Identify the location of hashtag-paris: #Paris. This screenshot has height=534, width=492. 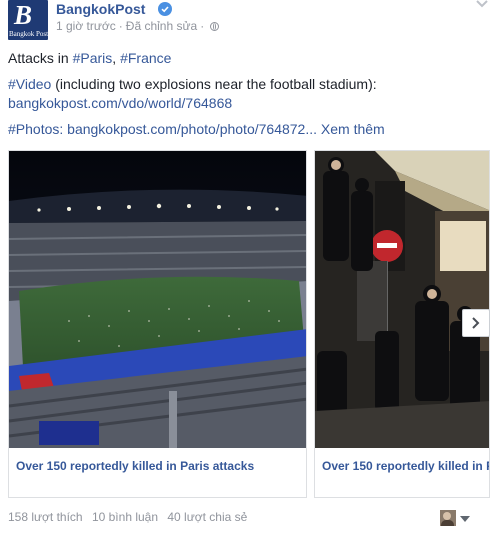
(93, 58).